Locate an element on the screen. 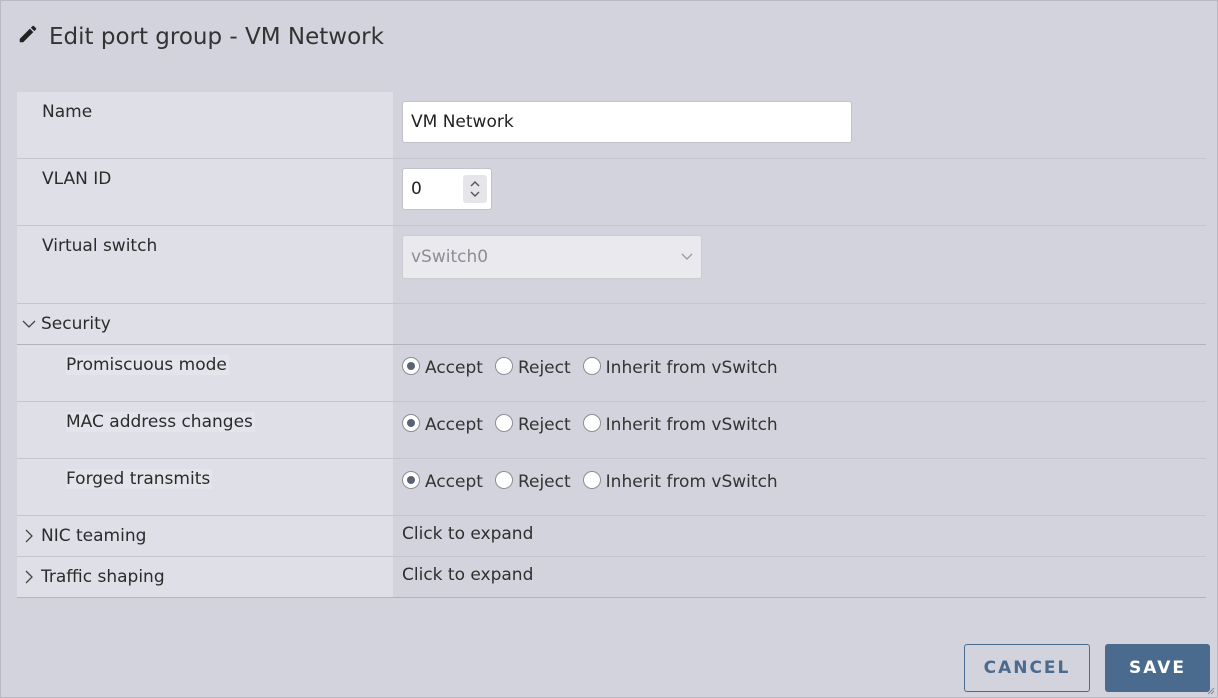 Image resolution: width=1218 pixels, height=698 pixels. mac-accept-radio: Accept is located at coordinates (442, 424).